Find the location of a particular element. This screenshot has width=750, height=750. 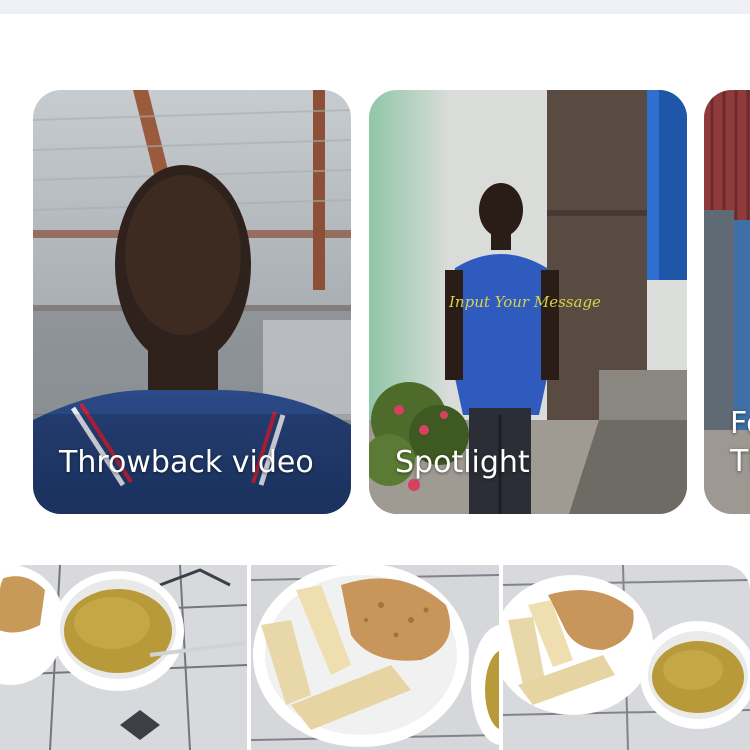

card-label: Spotlight is located at coordinates (462, 462).